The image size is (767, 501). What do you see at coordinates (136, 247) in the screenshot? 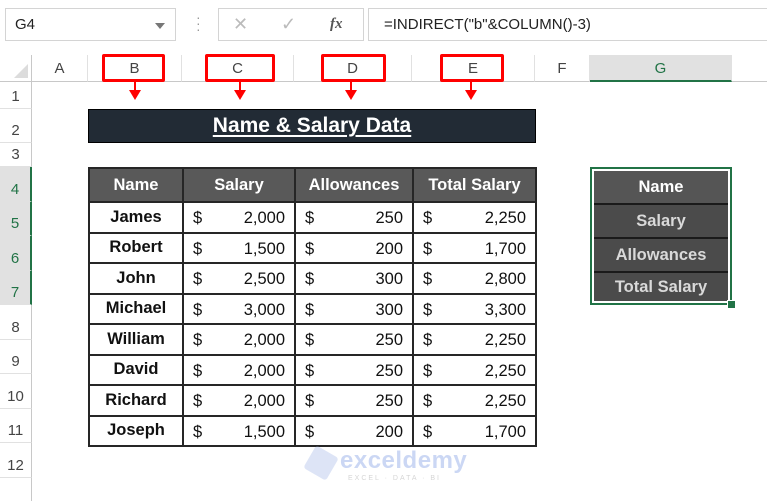
I see `cell-name: Robert` at bounding box center [136, 247].